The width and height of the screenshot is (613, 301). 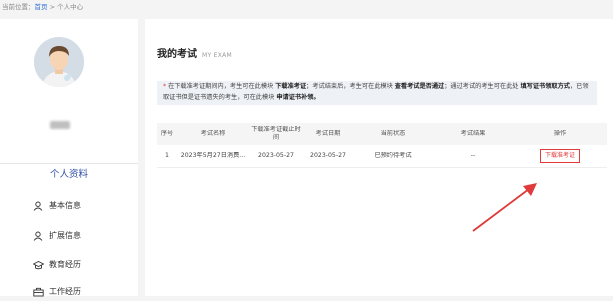 I want to click on sidebar-section-title: 个人资料, so click(x=69, y=174).